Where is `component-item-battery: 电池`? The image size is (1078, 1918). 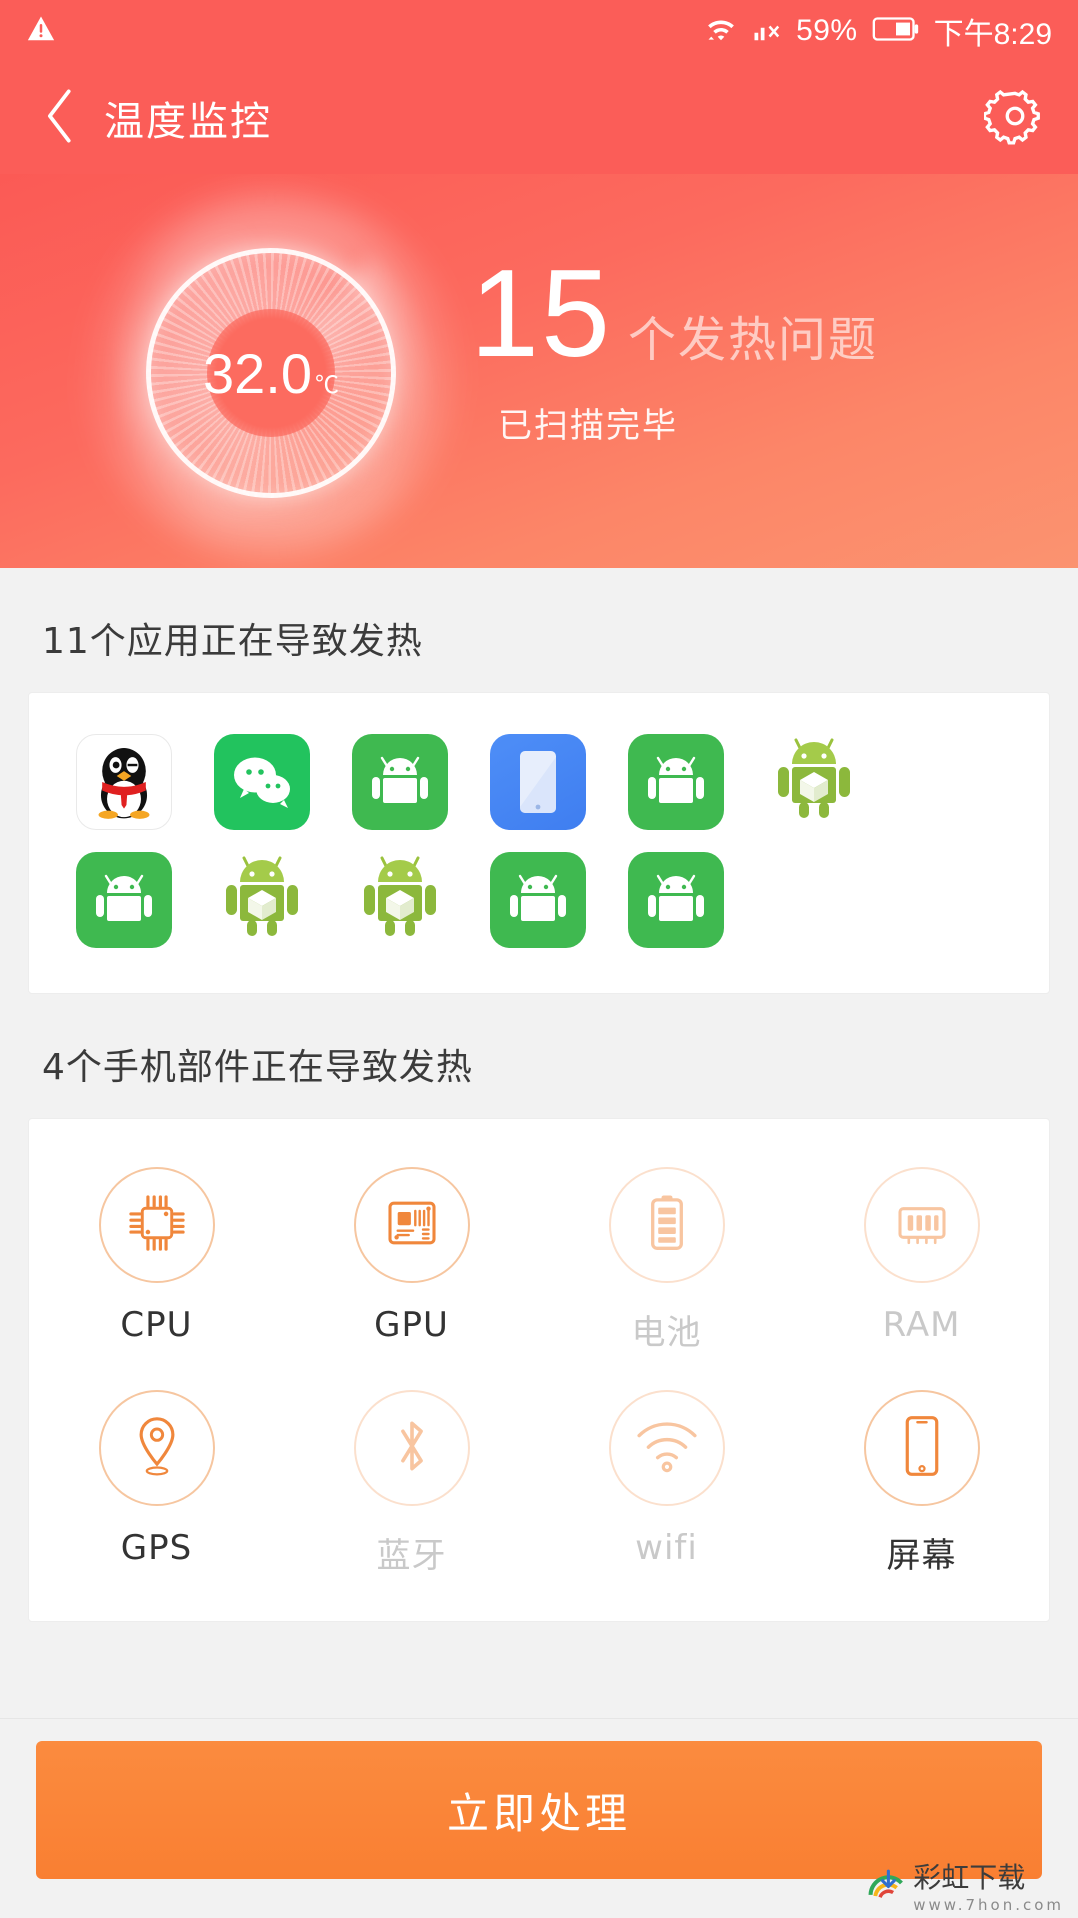 component-item-battery: 电池 is located at coordinates (666, 1264).